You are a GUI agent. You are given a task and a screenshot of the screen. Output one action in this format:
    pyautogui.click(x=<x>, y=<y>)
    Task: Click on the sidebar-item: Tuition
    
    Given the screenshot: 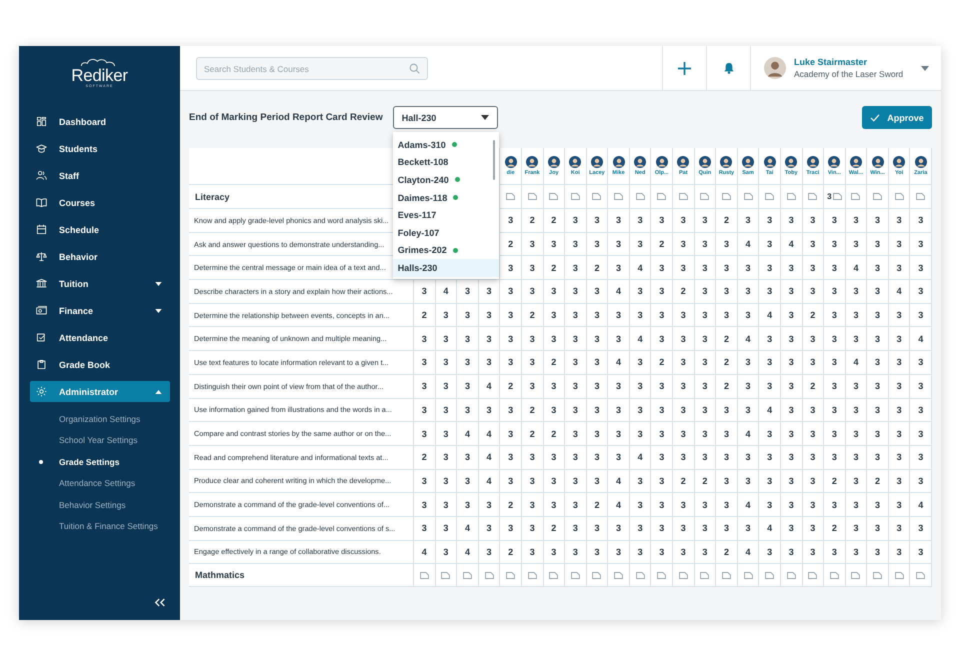 What is the action you would take?
    pyautogui.click(x=100, y=283)
    